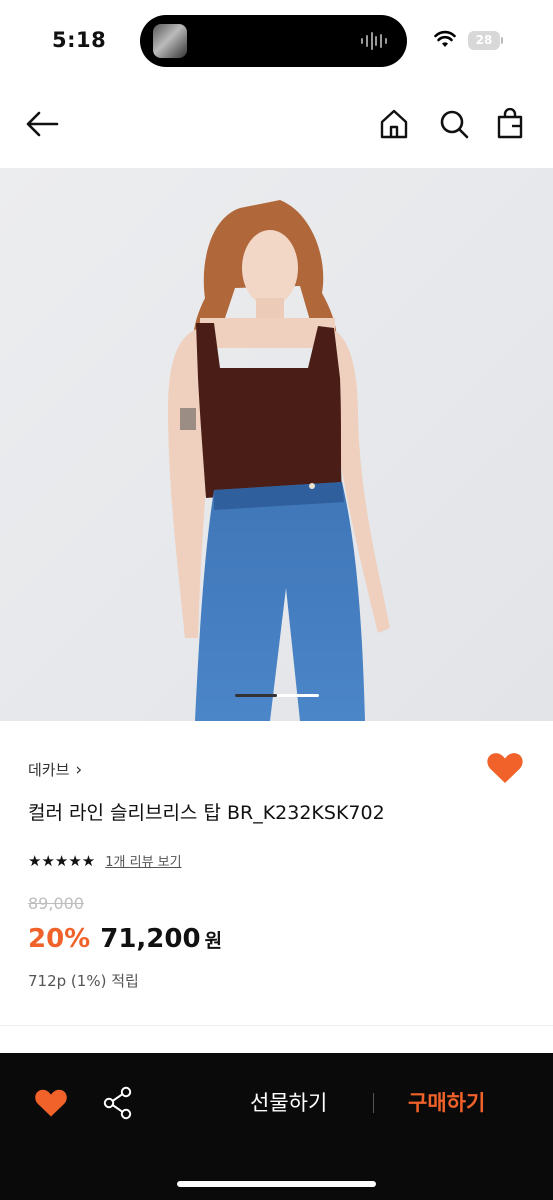  What do you see at coordinates (446, 1102) in the screenshot?
I see `buy-button: 구매하기` at bounding box center [446, 1102].